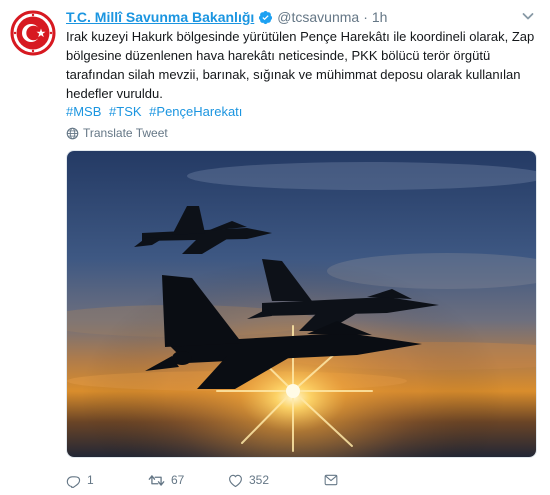 Image resolution: width=550 pixels, height=495 pixels. I want to click on retweet-icon, so click(156, 480).